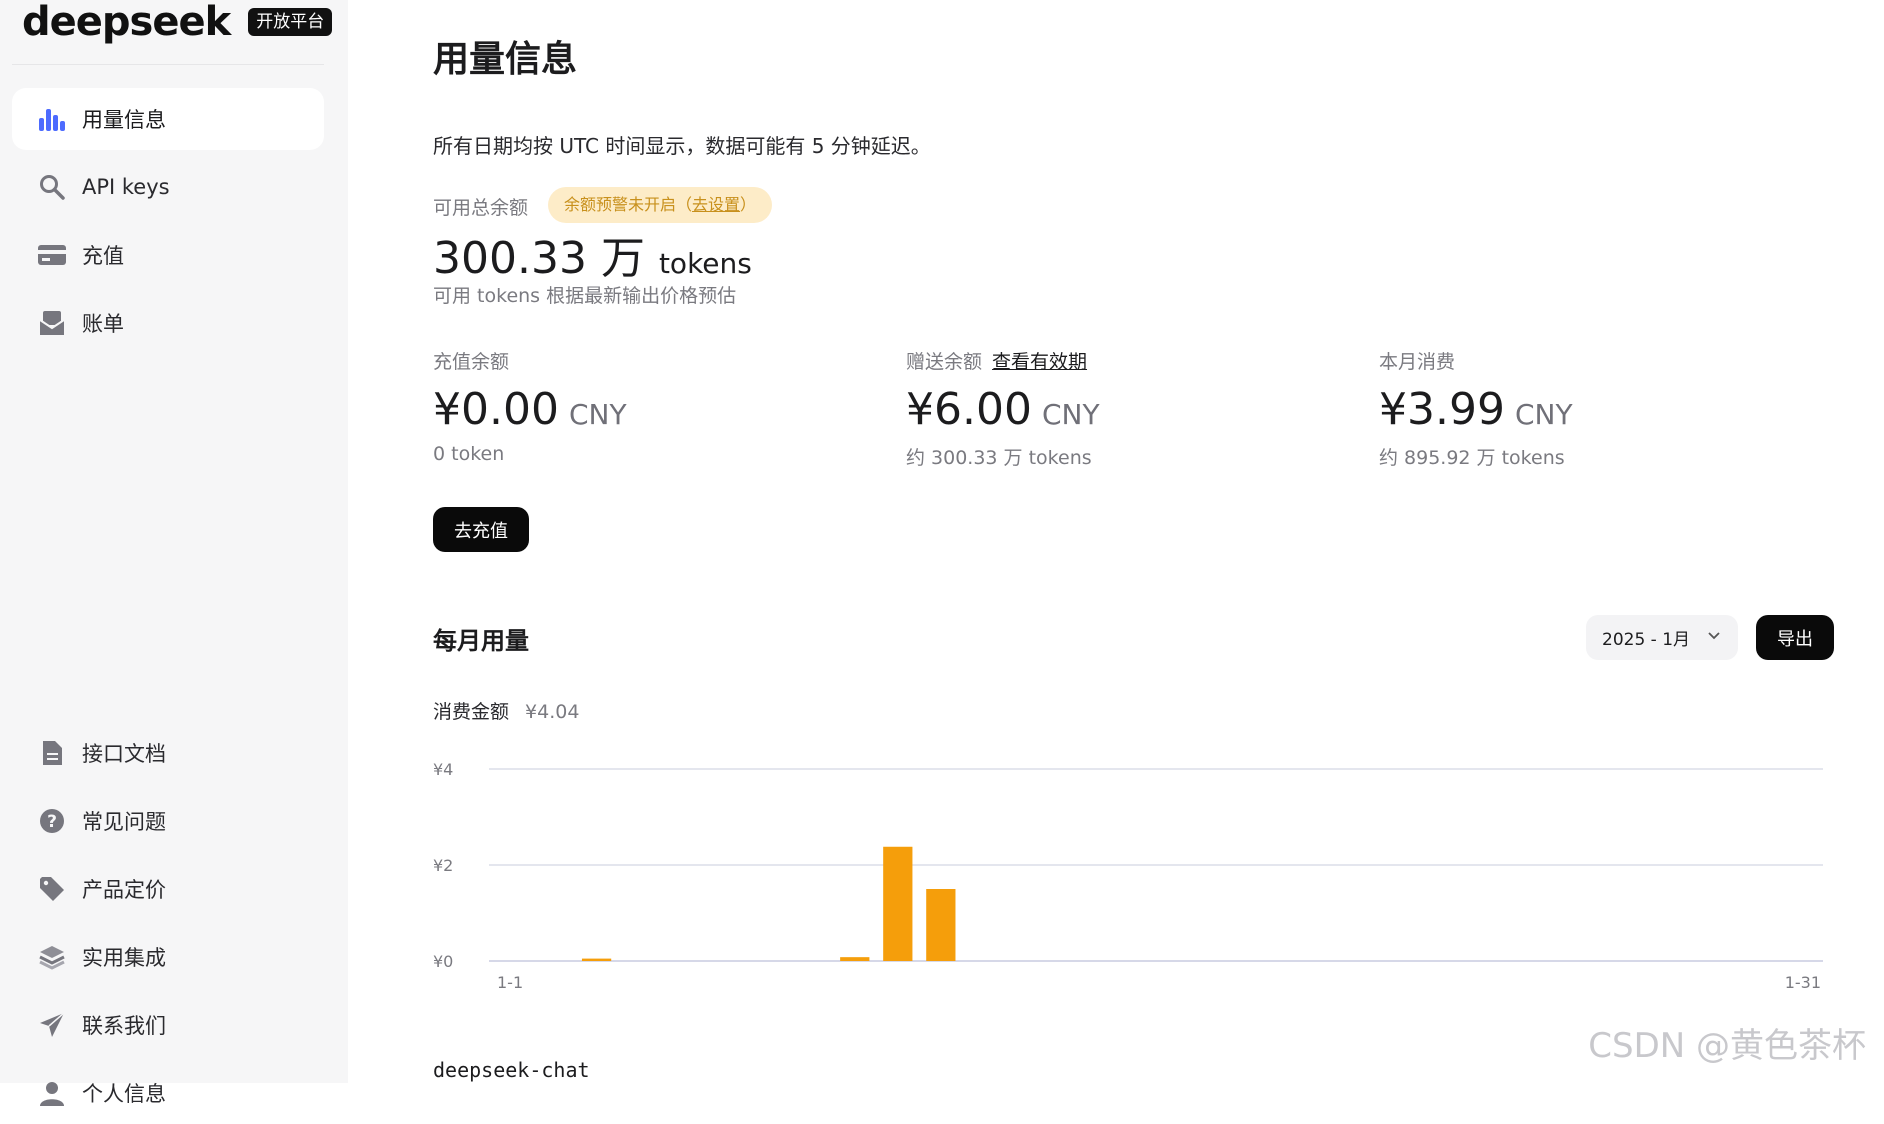 The image size is (1884, 1124). I want to click on card-label: 充值余额, so click(471, 362).